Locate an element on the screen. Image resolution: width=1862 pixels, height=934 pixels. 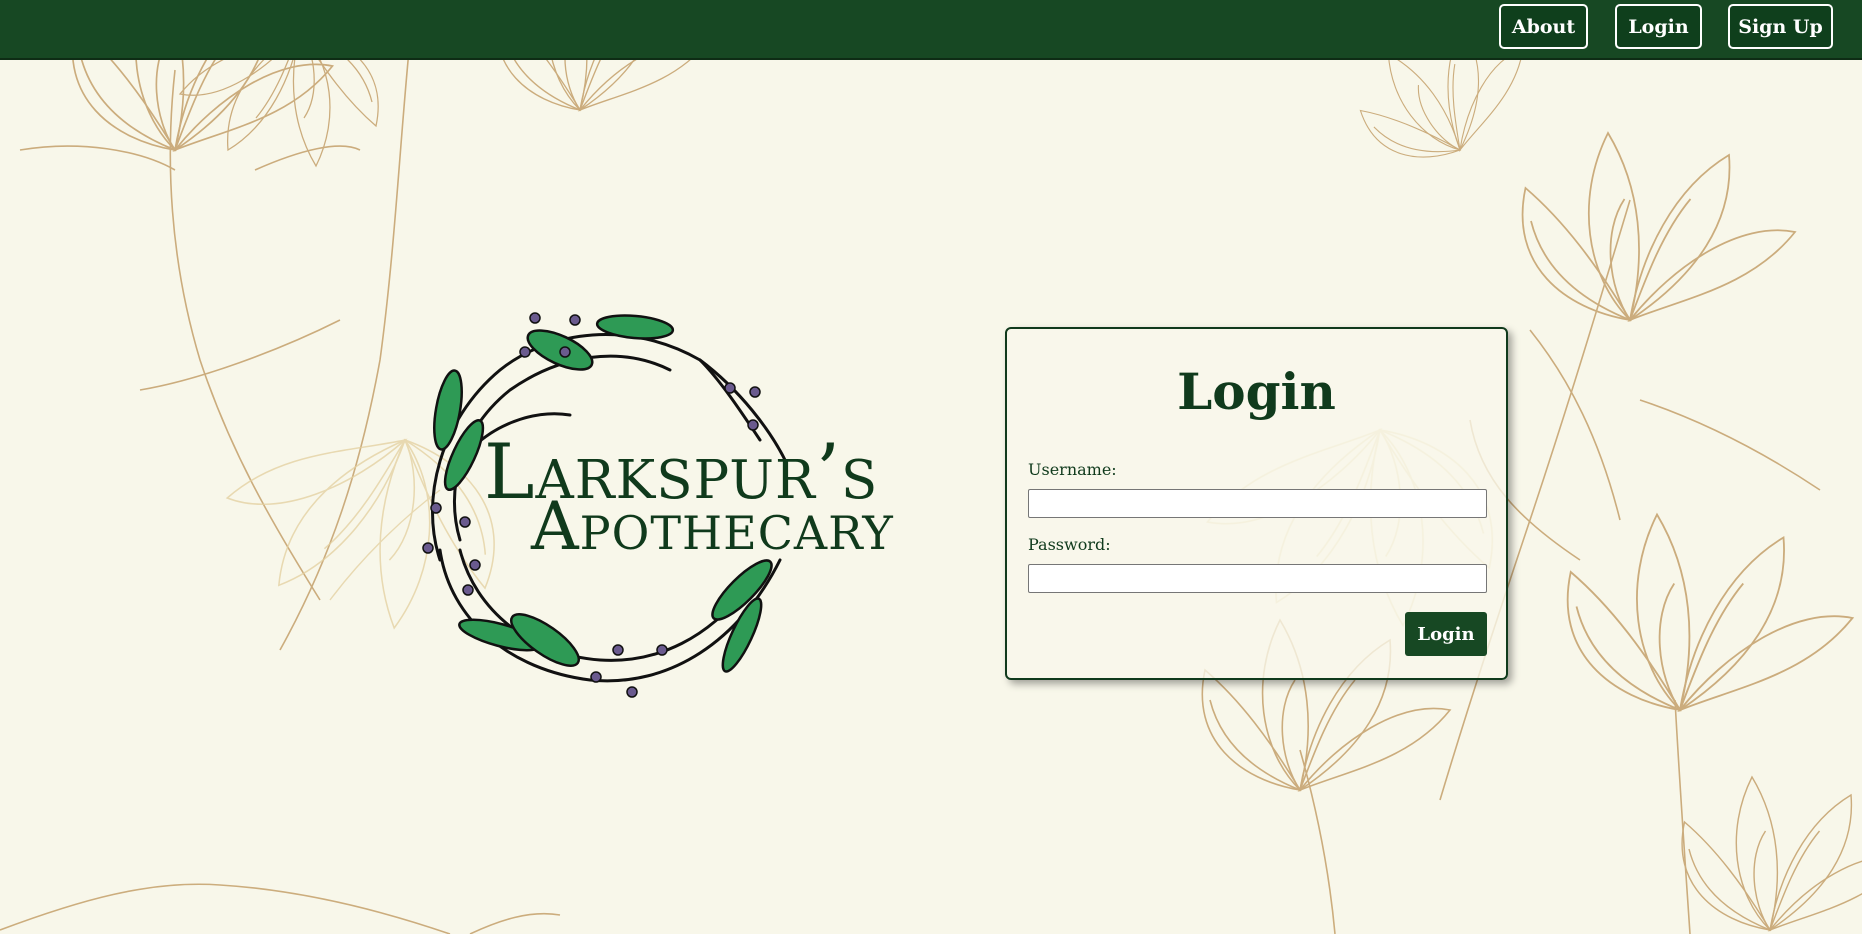
nav-login-button: Login is located at coordinates (1658, 26).